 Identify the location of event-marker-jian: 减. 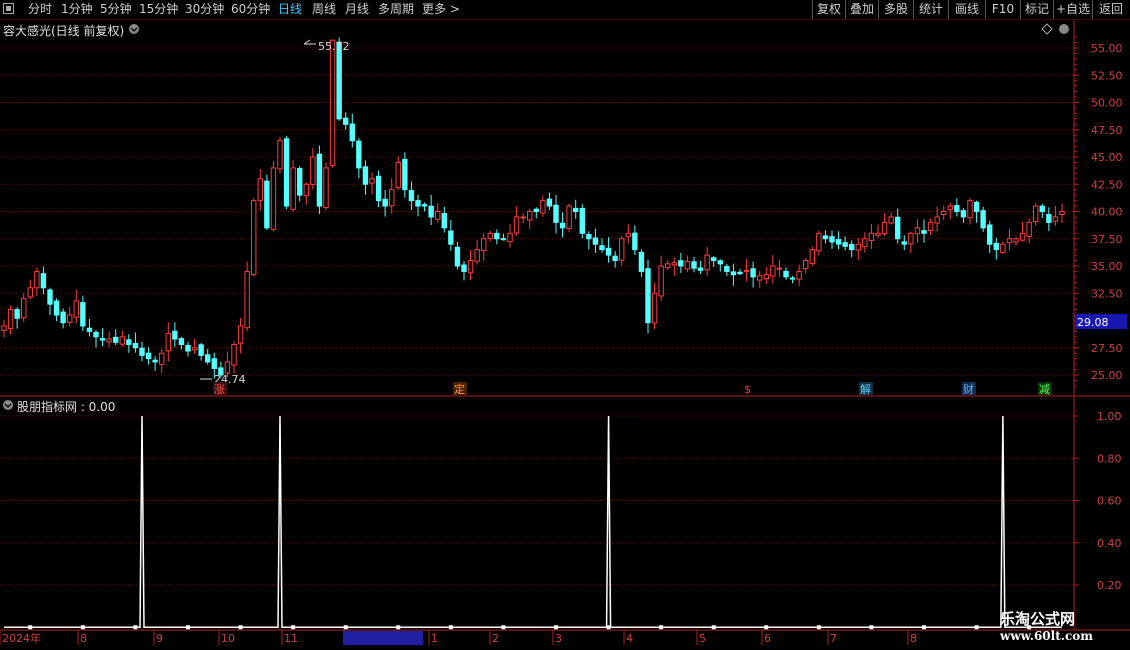
(1045, 389).